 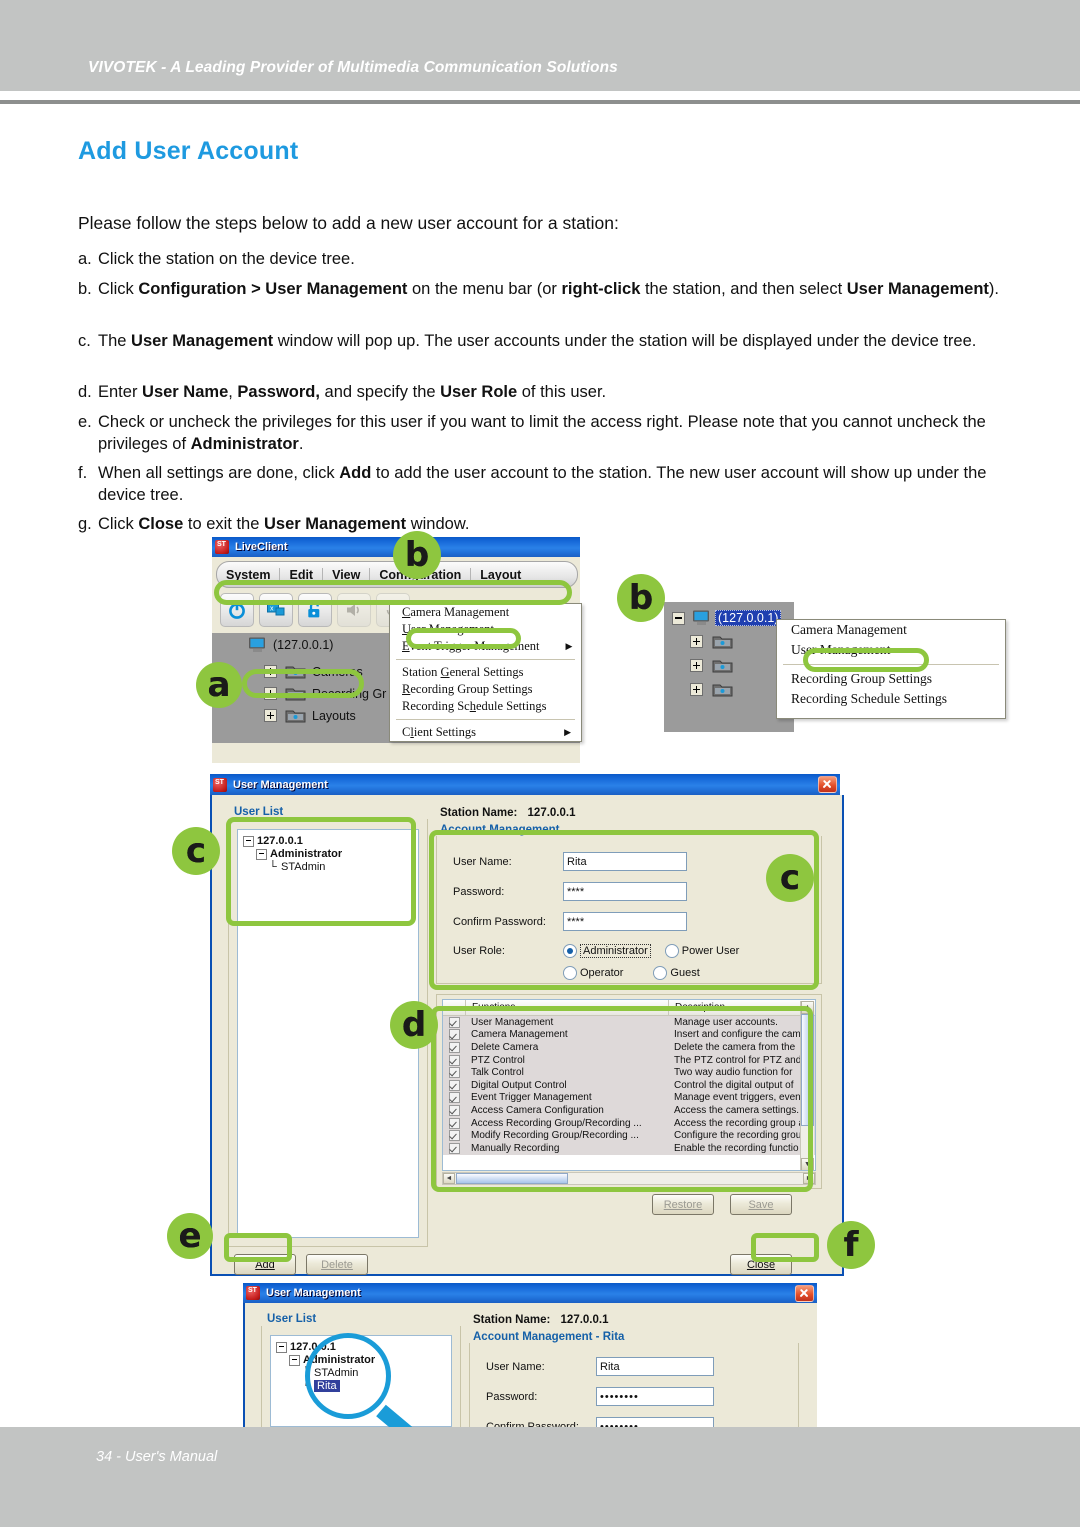 I want to click on context-menu-item-recording-group-settings: Recording Group Settings, so click(x=891, y=679).